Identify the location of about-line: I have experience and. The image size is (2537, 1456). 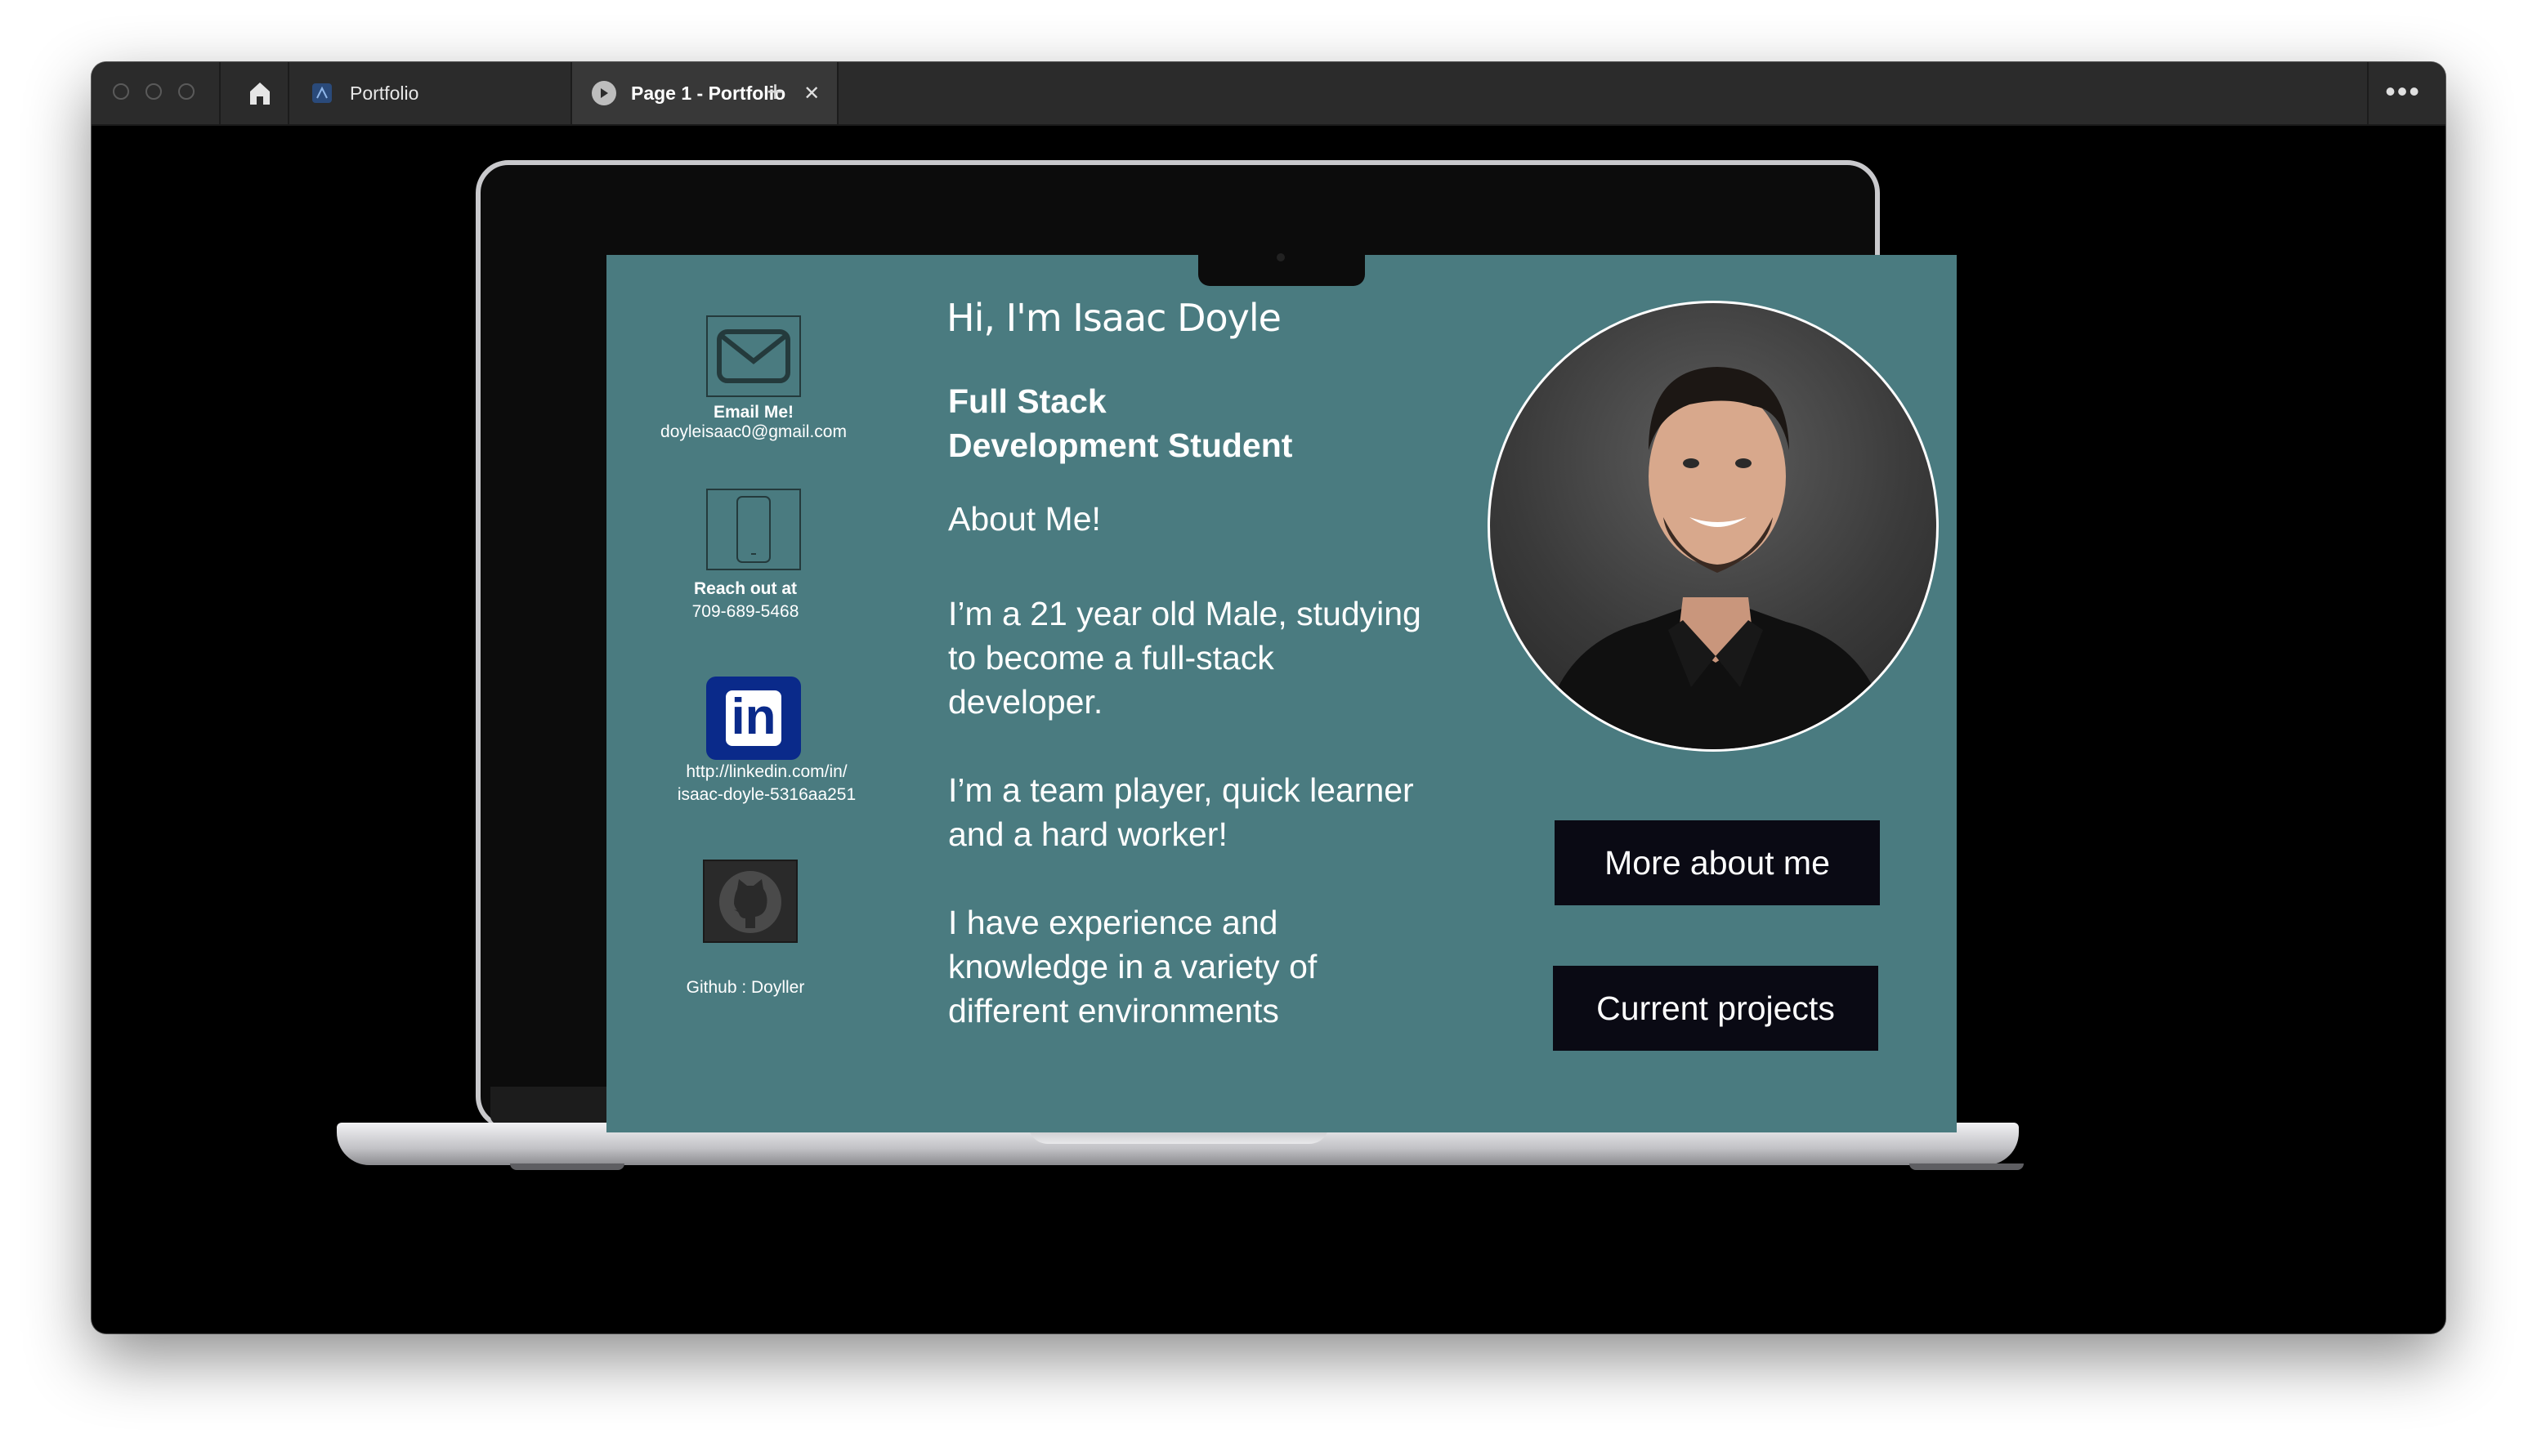
(1113, 922).